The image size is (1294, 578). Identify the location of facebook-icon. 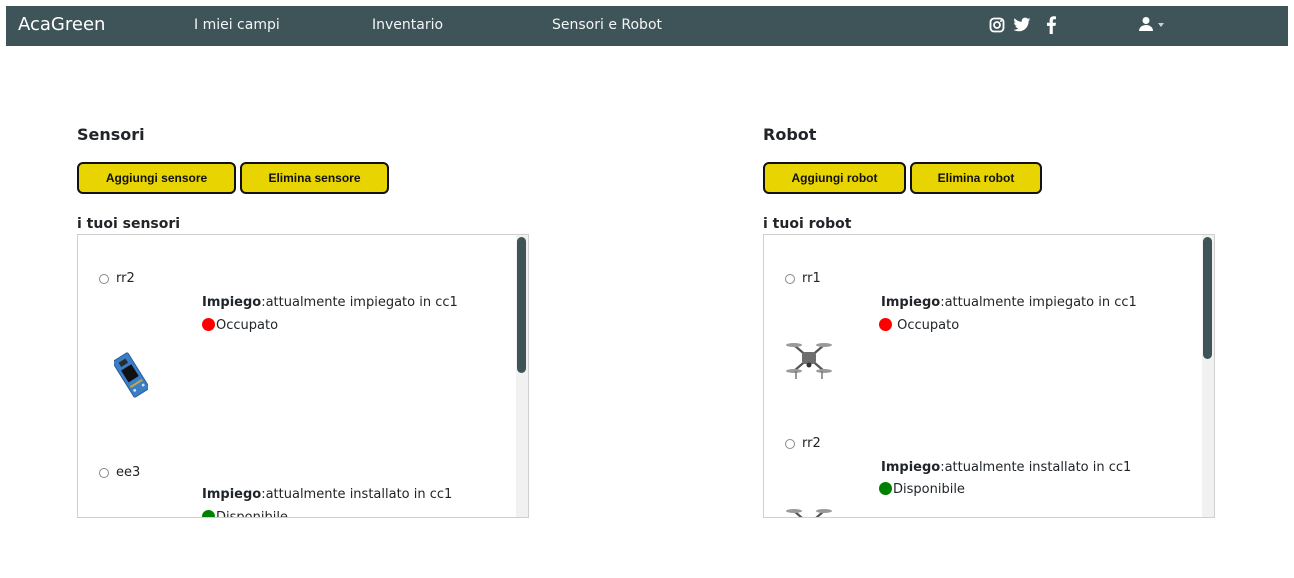
(1051, 25).